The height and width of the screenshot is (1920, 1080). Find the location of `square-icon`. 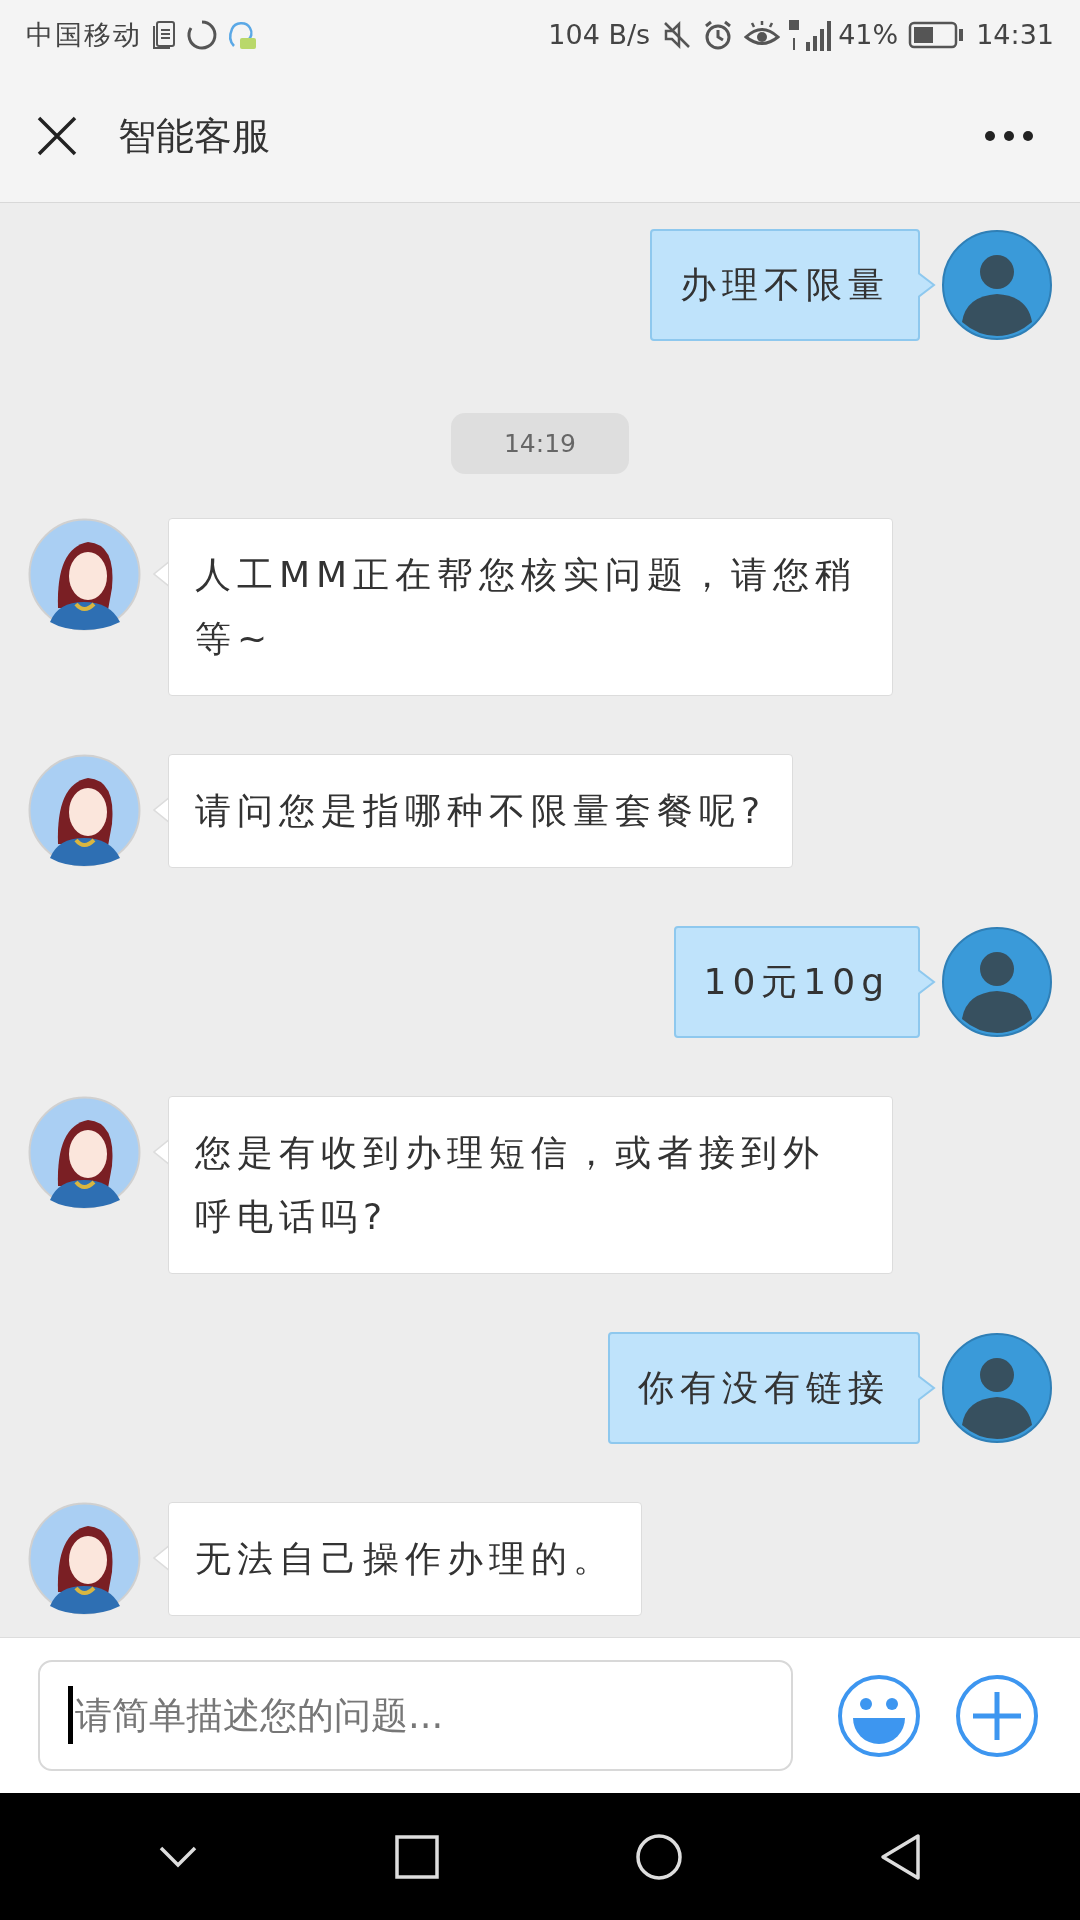

square-icon is located at coordinates (416, 1856).